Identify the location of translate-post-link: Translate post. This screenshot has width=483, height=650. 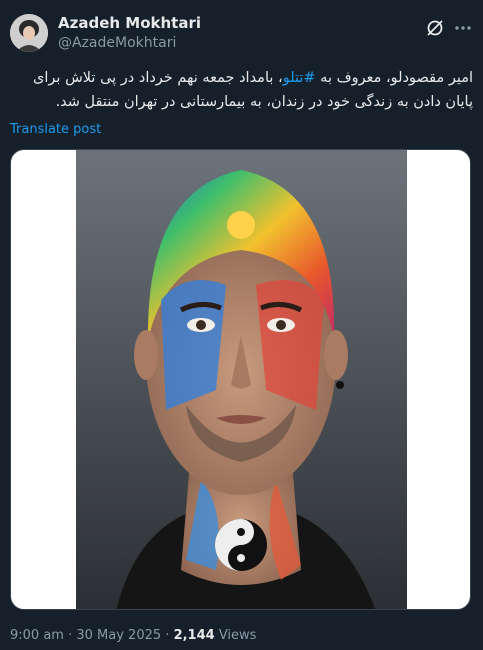
(55, 129).